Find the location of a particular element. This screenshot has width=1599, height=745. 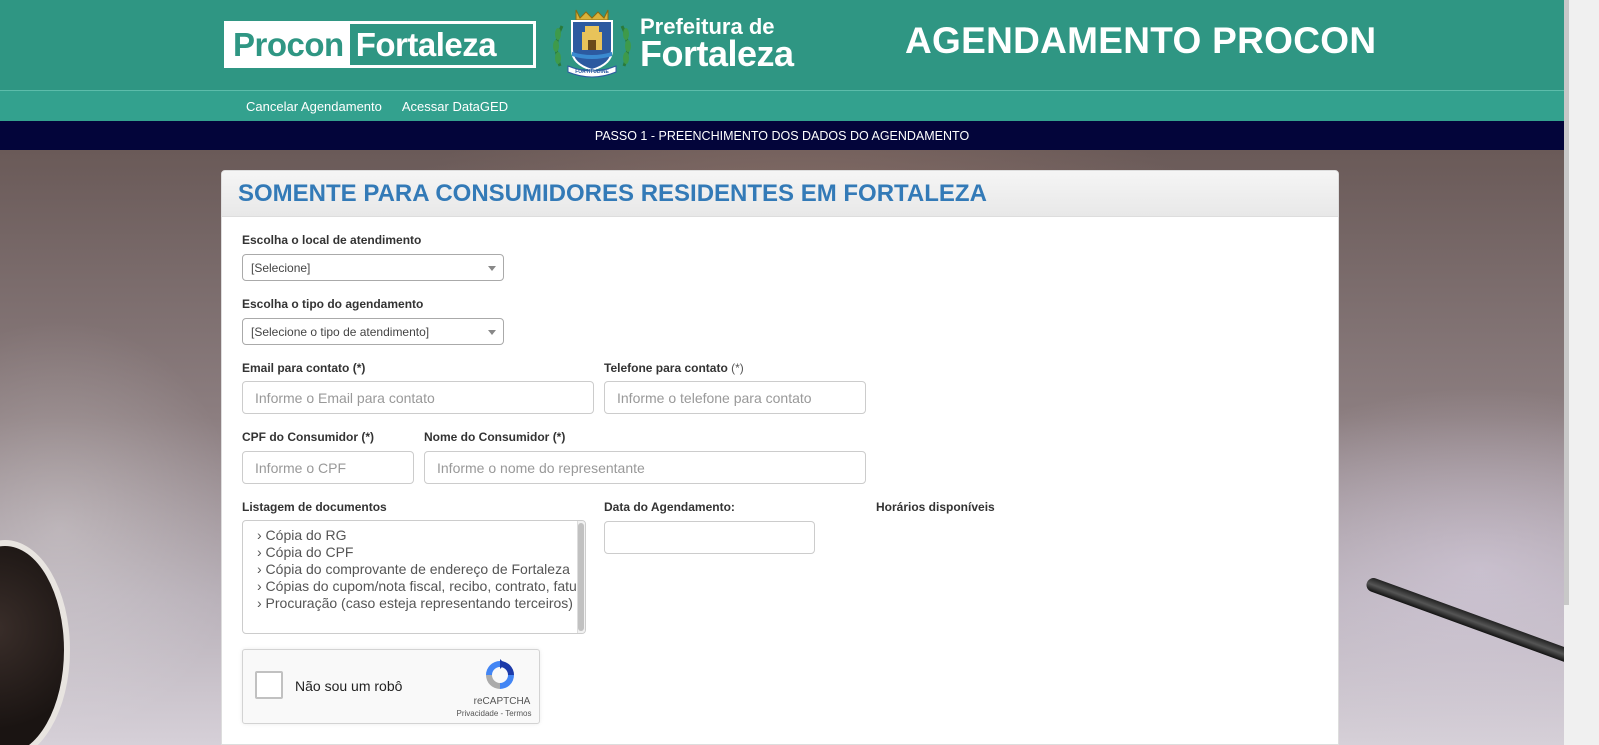

data-label: Data do Agendamento: is located at coordinates (669, 507).